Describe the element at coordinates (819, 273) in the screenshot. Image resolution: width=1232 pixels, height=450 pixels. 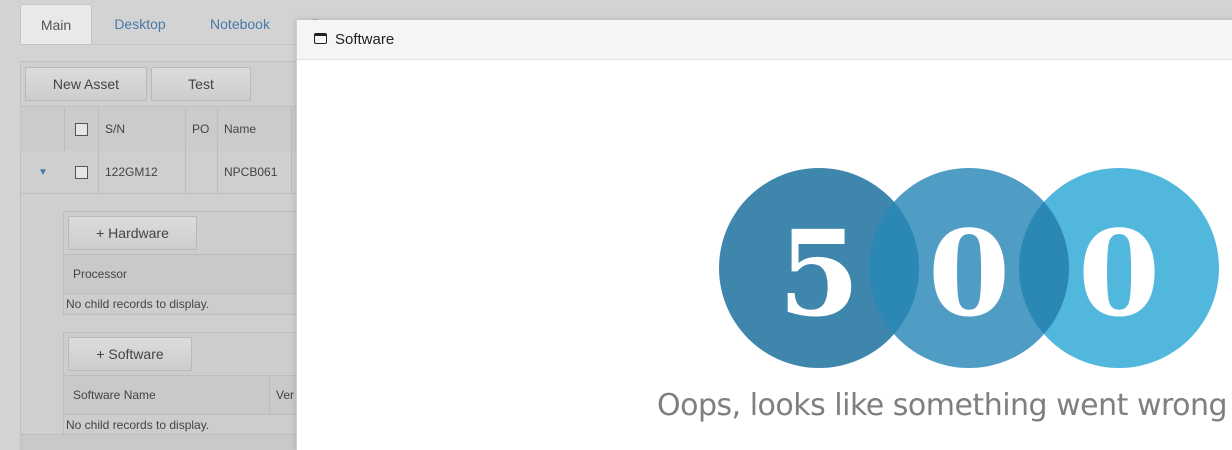
I see `error-digit-1: 5` at that location.